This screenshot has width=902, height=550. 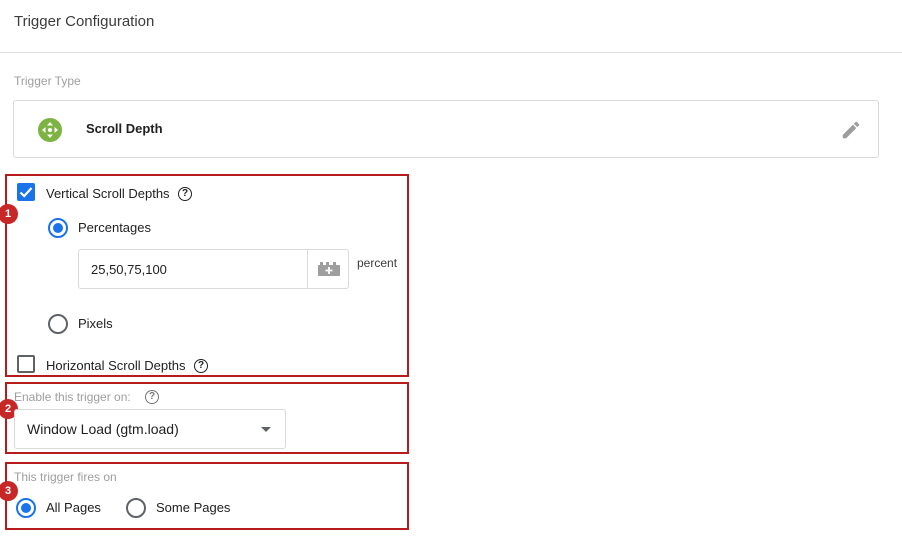 What do you see at coordinates (451, 52) in the screenshot?
I see `header-divider` at bounding box center [451, 52].